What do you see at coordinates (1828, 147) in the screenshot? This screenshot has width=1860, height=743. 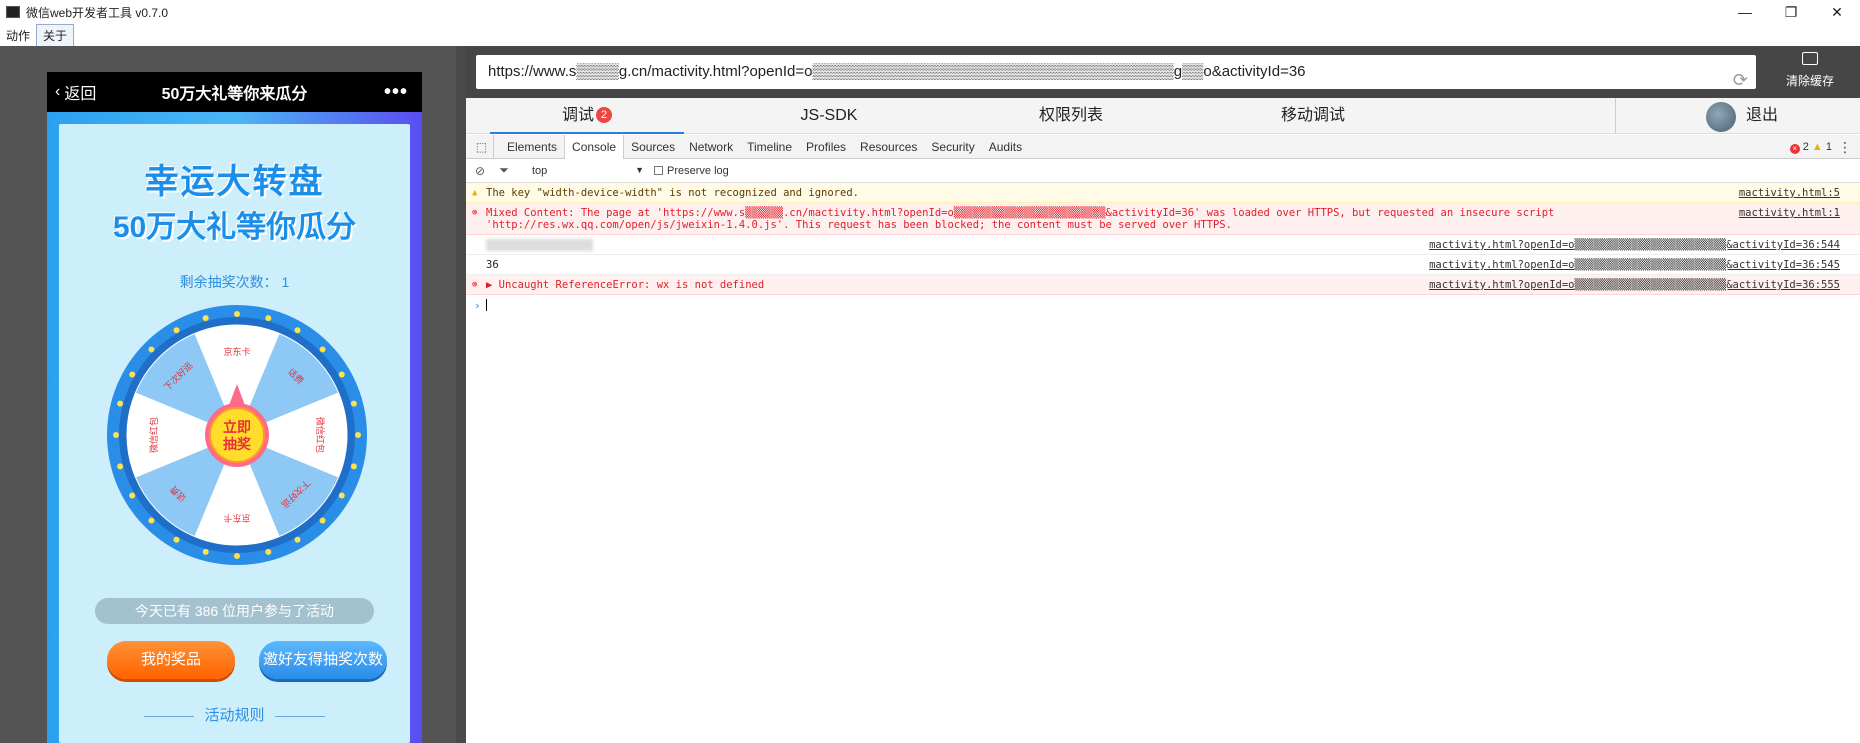 I see `warning-count: 1` at bounding box center [1828, 147].